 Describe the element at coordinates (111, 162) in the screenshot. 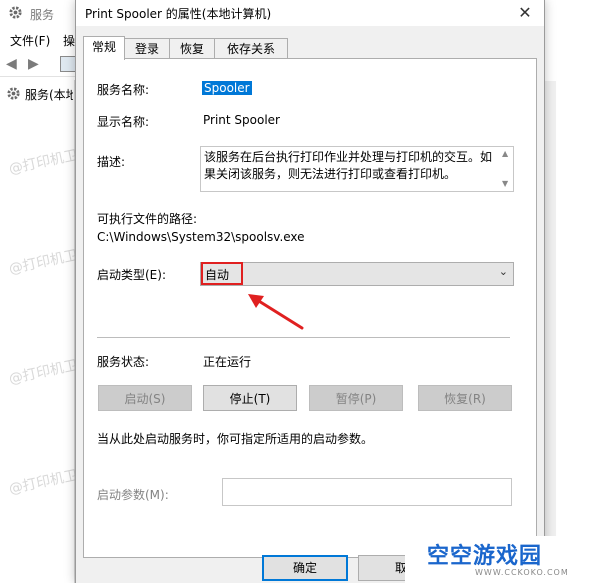

I see `description-label: 描述:` at that location.